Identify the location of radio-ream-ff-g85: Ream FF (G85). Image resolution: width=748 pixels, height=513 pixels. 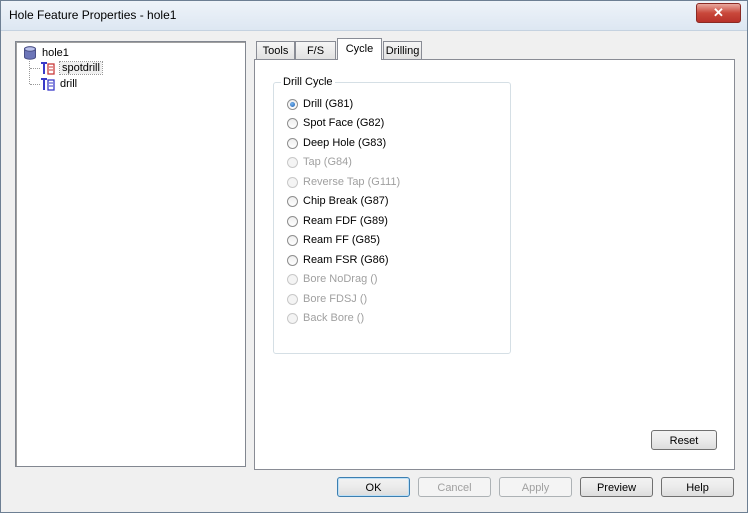
(333, 240).